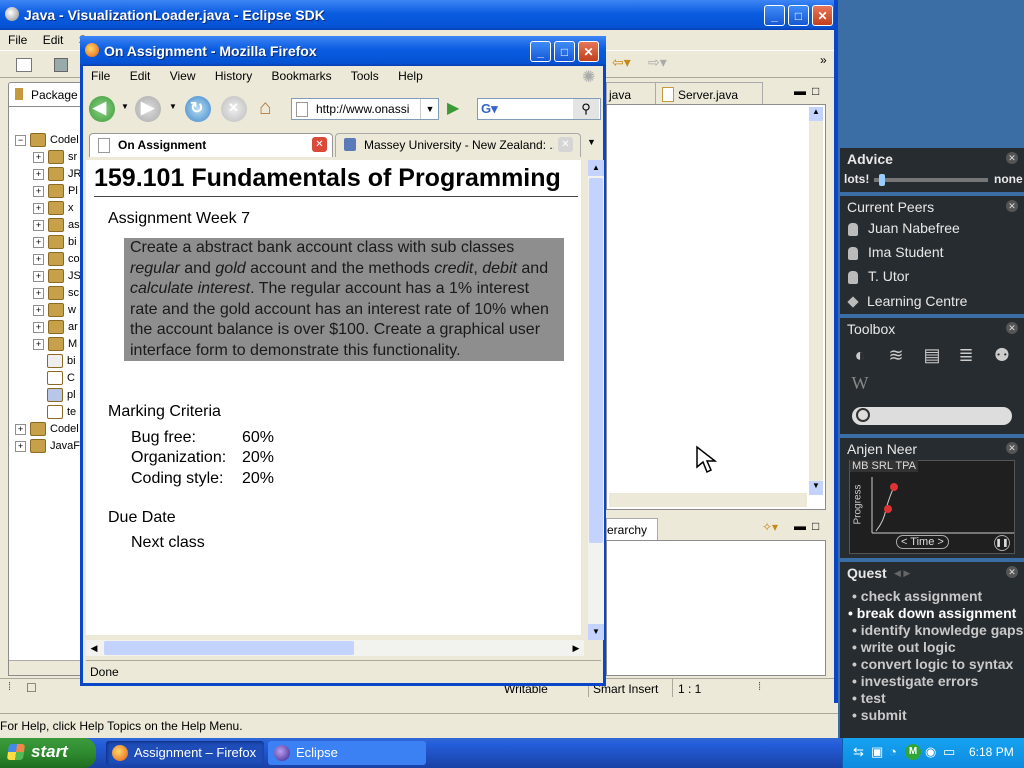 The image size is (1024, 768). What do you see at coordinates (458, 145) in the screenshot?
I see `tab-massey: Massey University - New Zealand: ... ✕` at bounding box center [458, 145].